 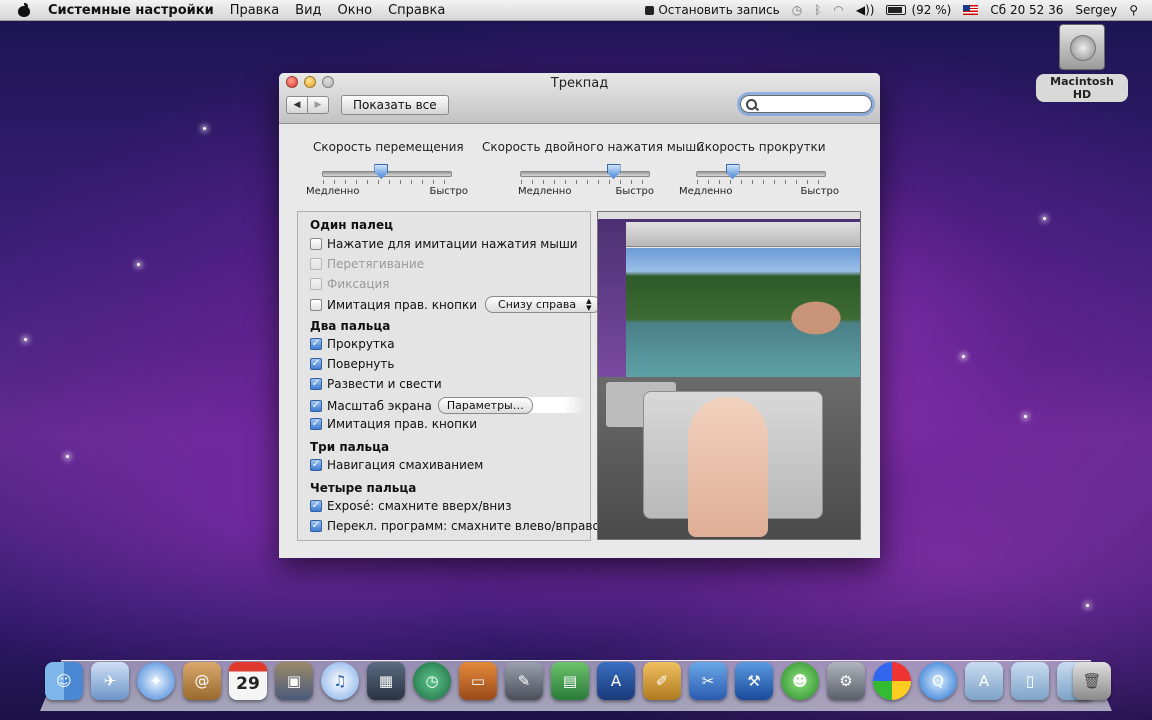 I want to click on menu-clock: Сб 20 52 36, so click(x=1026, y=10).